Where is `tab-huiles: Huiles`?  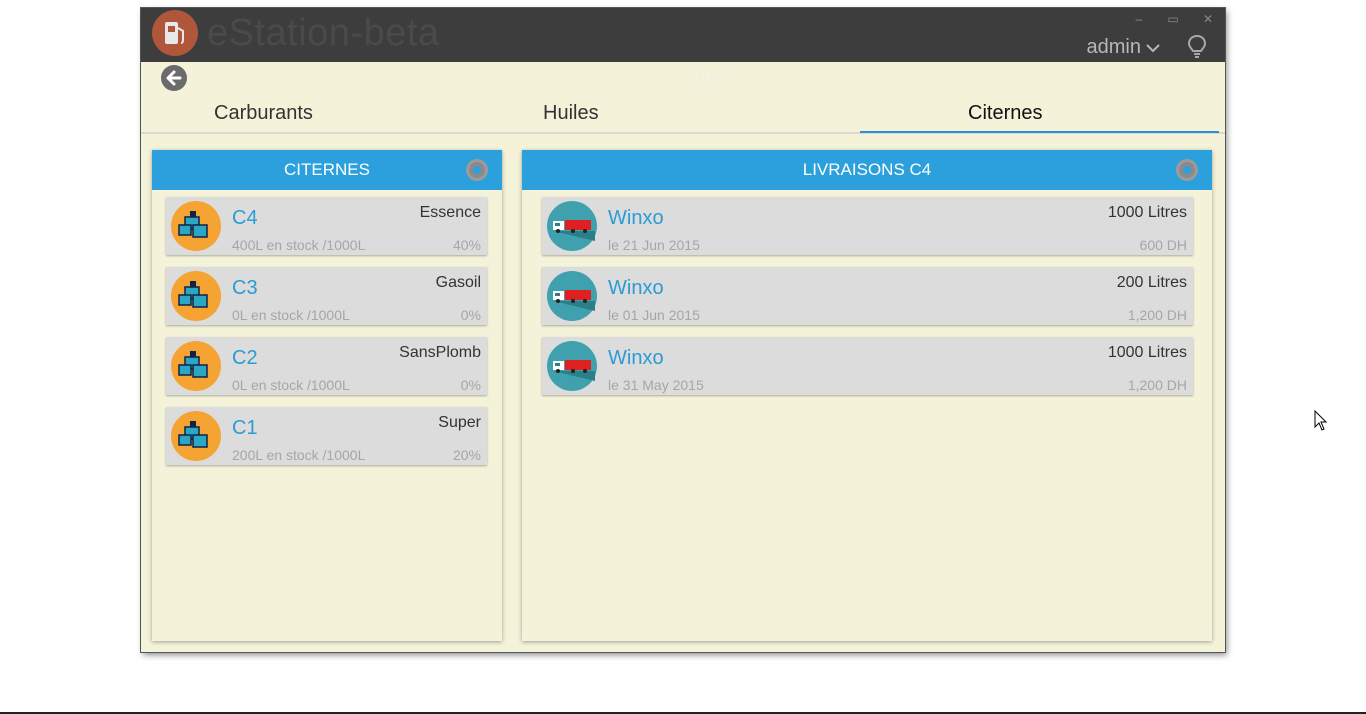 tab-huiles: Huiles is located at coordinates (571, 113).